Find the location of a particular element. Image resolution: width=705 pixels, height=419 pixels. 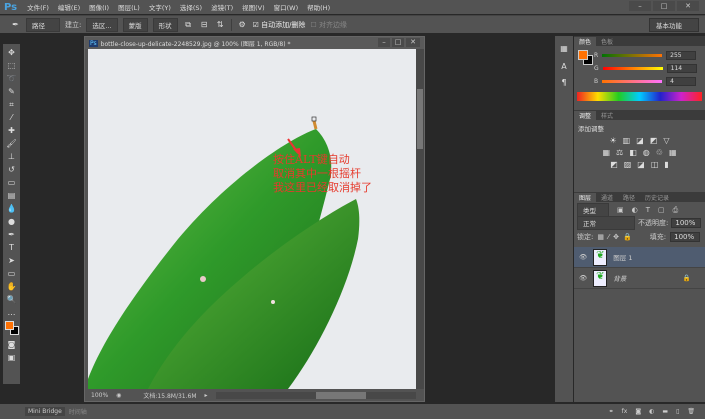

minimize-button: – is located at coordinates (640, 6).